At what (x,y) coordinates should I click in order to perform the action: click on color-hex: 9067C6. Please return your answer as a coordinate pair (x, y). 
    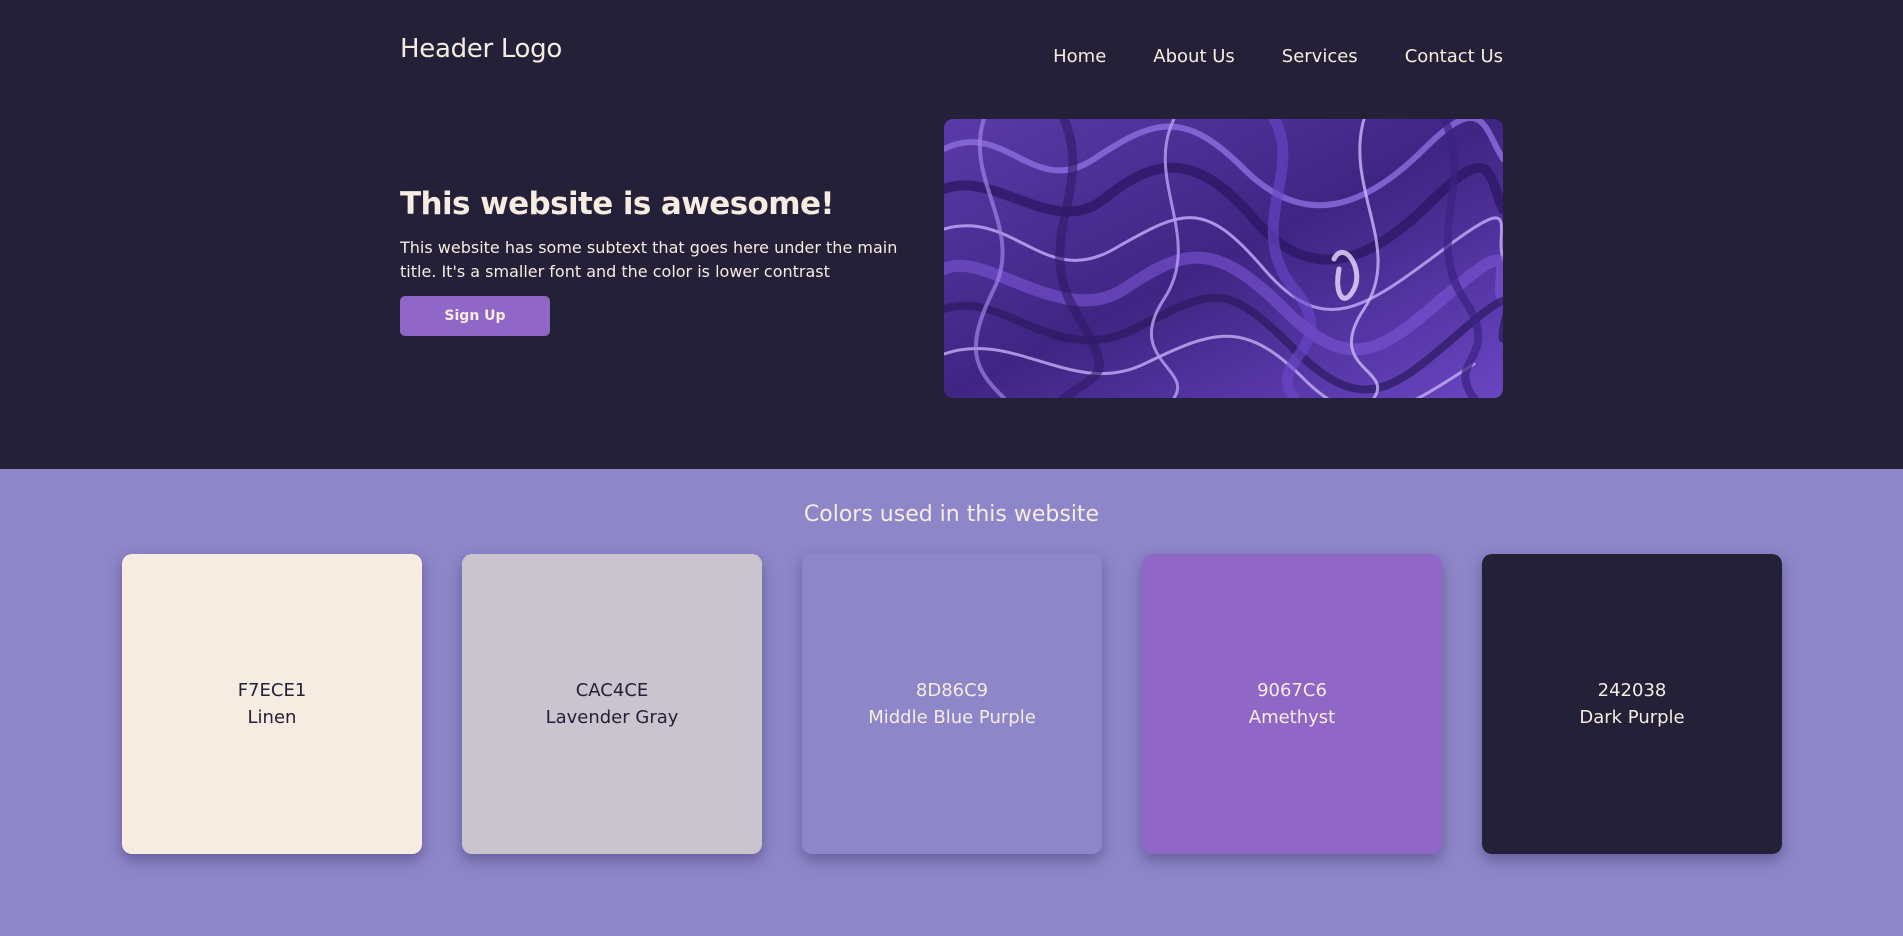
    Looking at the image, I should click on (1292, 690).